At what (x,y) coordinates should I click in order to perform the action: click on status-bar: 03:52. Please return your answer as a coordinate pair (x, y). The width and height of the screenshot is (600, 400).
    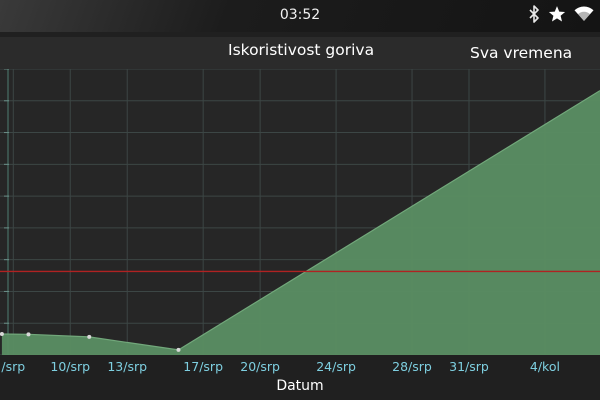
    Looking at the image, I should click on (300, 16).